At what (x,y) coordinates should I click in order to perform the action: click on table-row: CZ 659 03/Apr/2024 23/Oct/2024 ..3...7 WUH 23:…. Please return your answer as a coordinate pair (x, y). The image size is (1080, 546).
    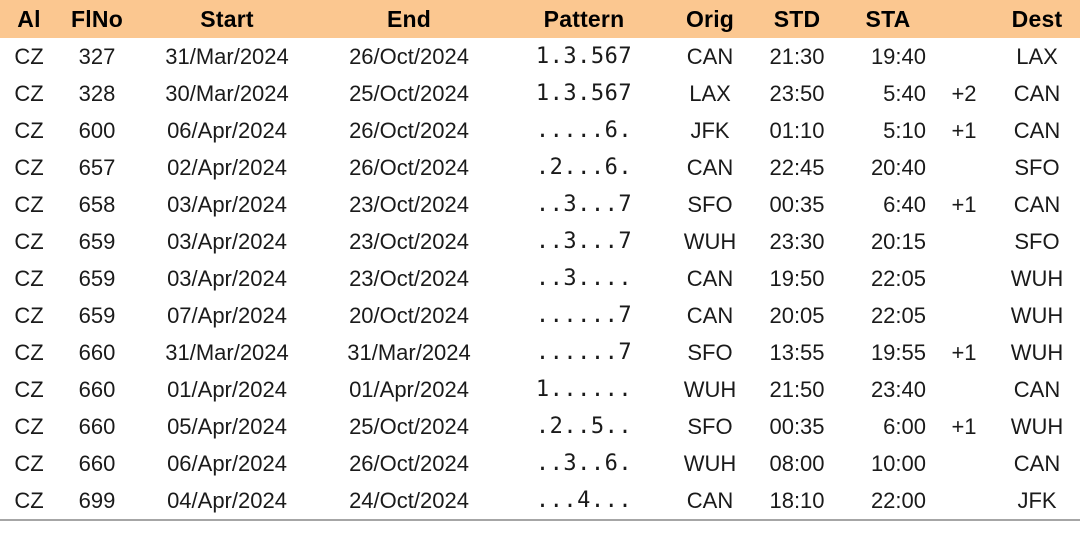
    Looking at the image, I should click on (540, 241).